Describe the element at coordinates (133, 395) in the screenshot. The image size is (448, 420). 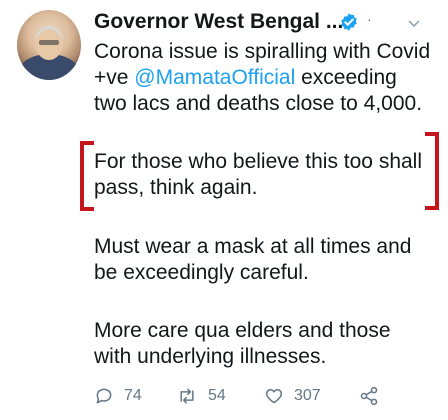
I see `reply-count: 74` at that location.